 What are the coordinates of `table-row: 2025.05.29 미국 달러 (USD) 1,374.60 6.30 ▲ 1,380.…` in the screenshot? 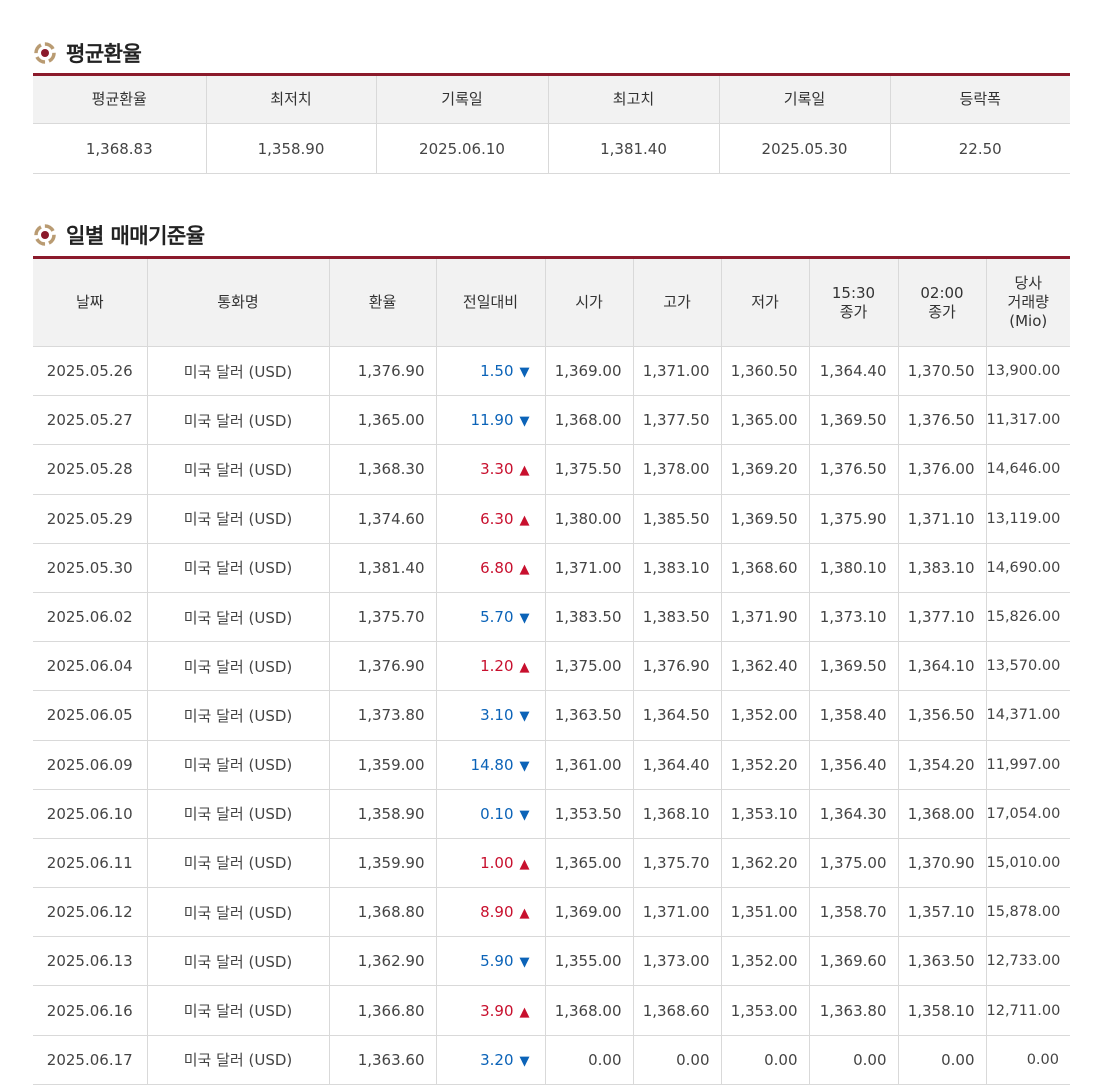 It's located at (551, 519).